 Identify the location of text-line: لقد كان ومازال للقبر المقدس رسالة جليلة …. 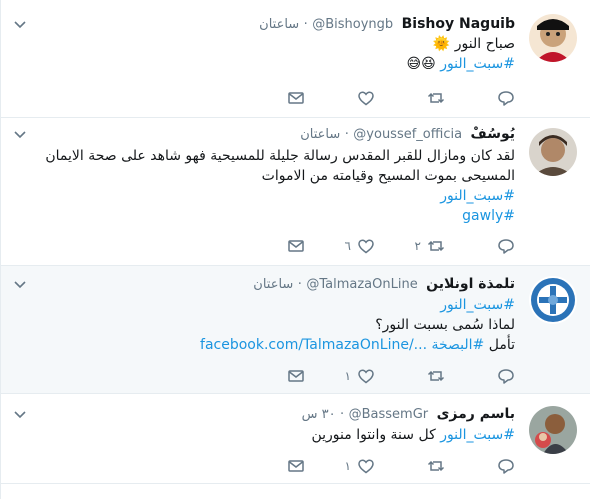
(280, 156).